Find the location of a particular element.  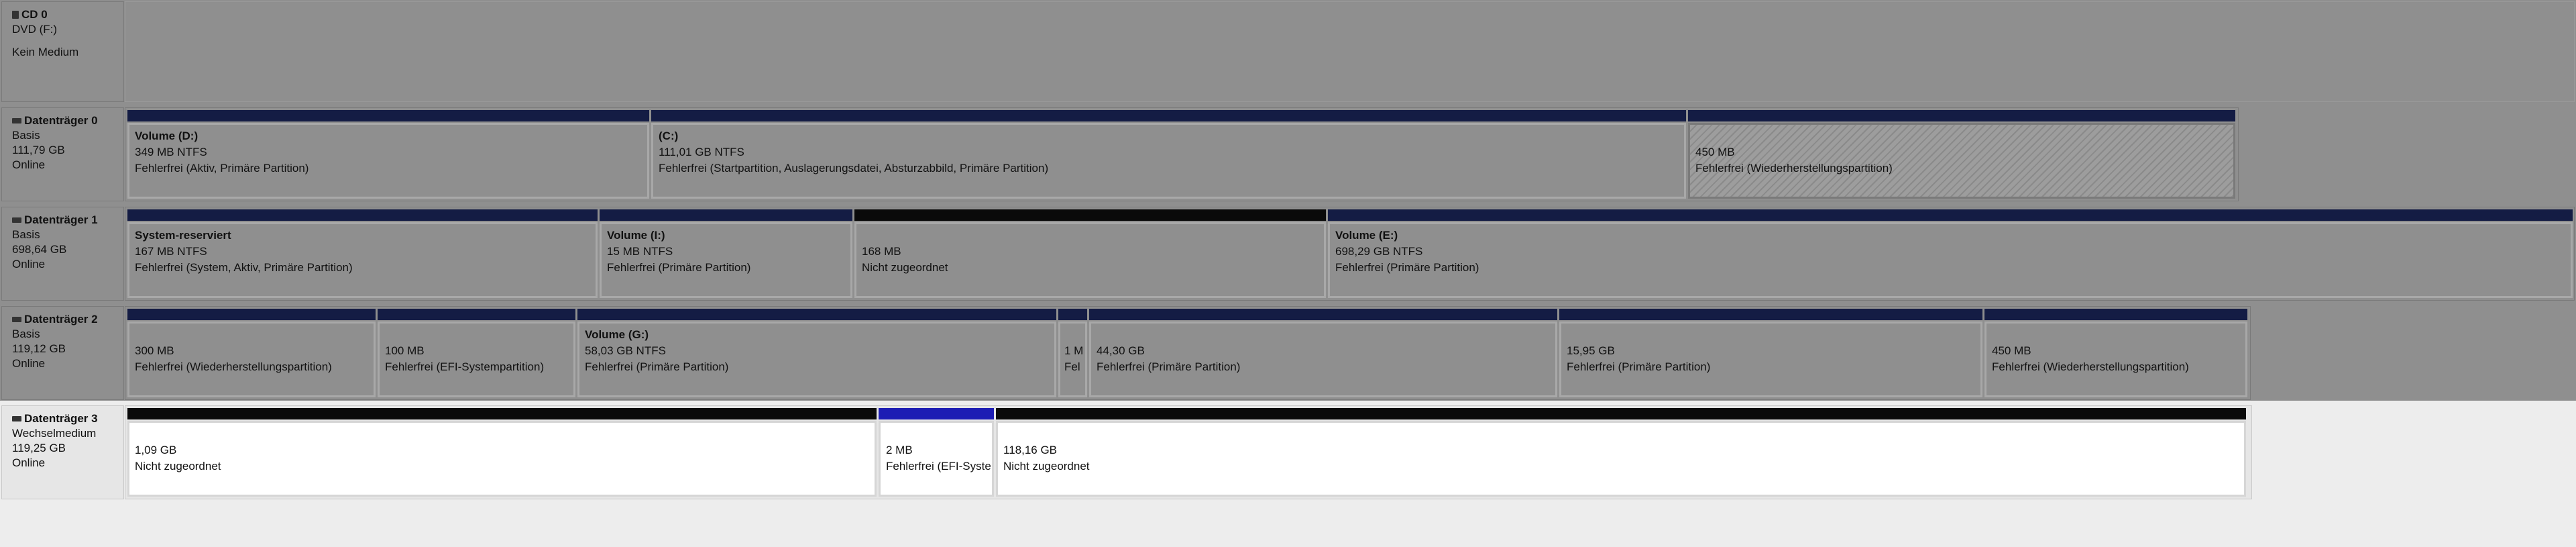

partition-unallocated: 1,09 GB Nicht zugeordnet is located at coordinates (502, 452).